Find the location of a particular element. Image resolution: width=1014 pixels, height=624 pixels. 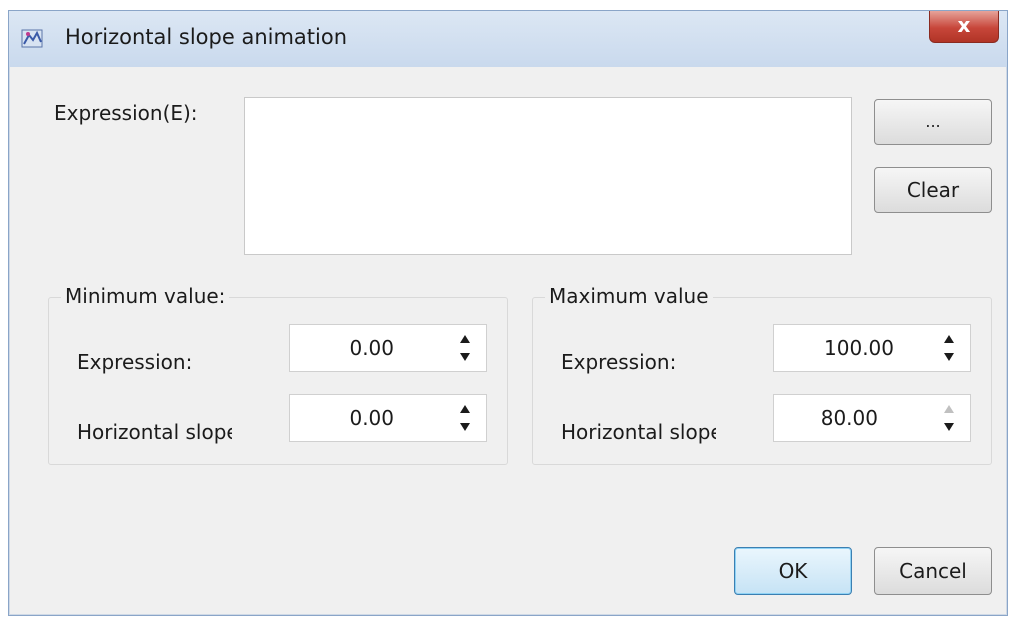

title-bar: Horizontal slope animation x is located at coordinates (508, 39).